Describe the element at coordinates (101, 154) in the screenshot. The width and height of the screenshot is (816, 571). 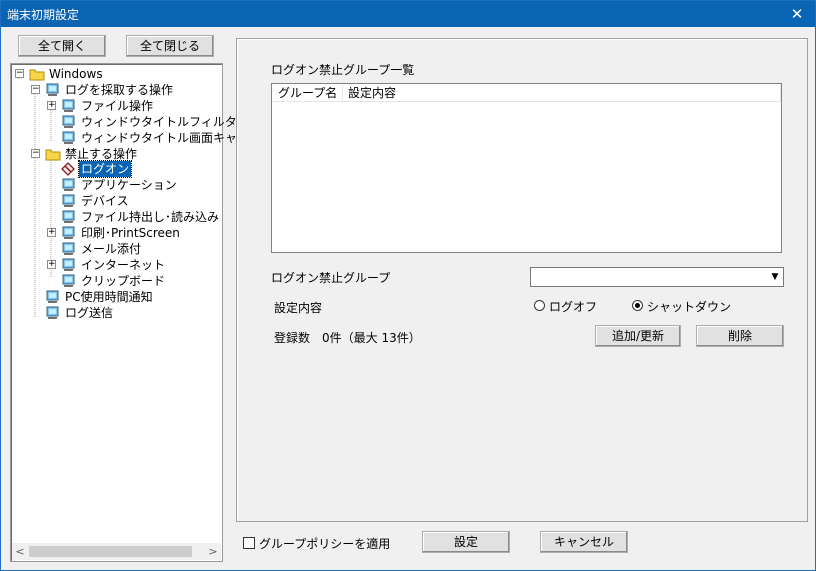
I see `tree-item-label: 禁止する操作` at that location.